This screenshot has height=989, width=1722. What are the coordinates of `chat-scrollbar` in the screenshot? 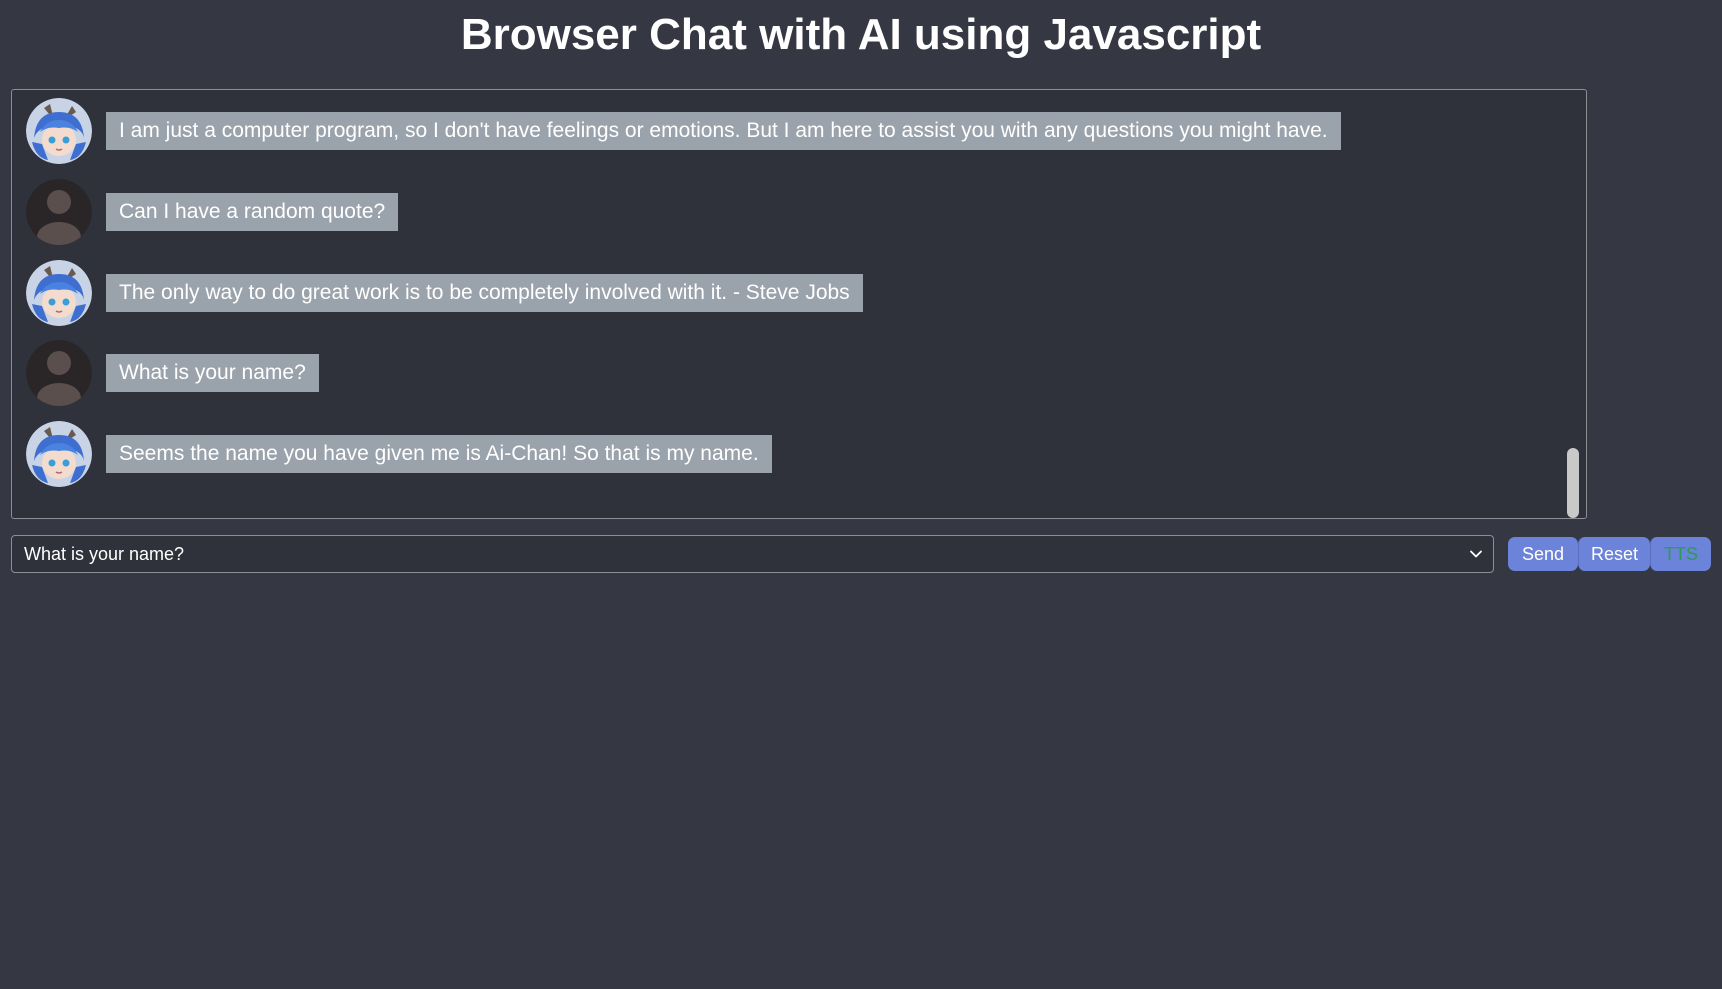 It's located at (1573, 483).